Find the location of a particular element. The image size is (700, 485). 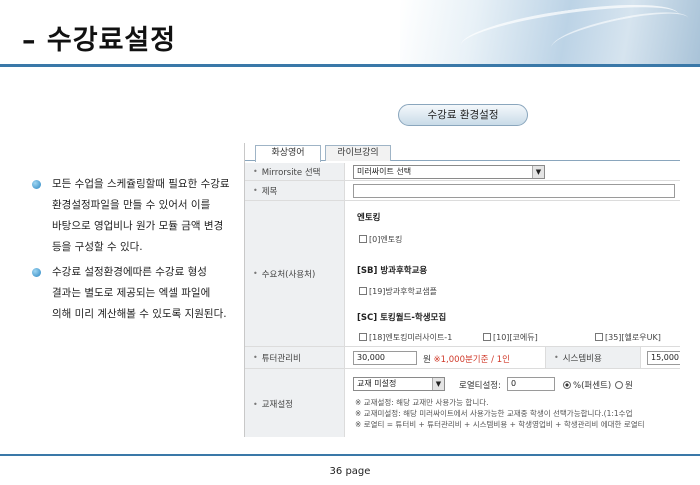

source-checkbox: [0]엔토킹 is located at coordinates (380, 239).